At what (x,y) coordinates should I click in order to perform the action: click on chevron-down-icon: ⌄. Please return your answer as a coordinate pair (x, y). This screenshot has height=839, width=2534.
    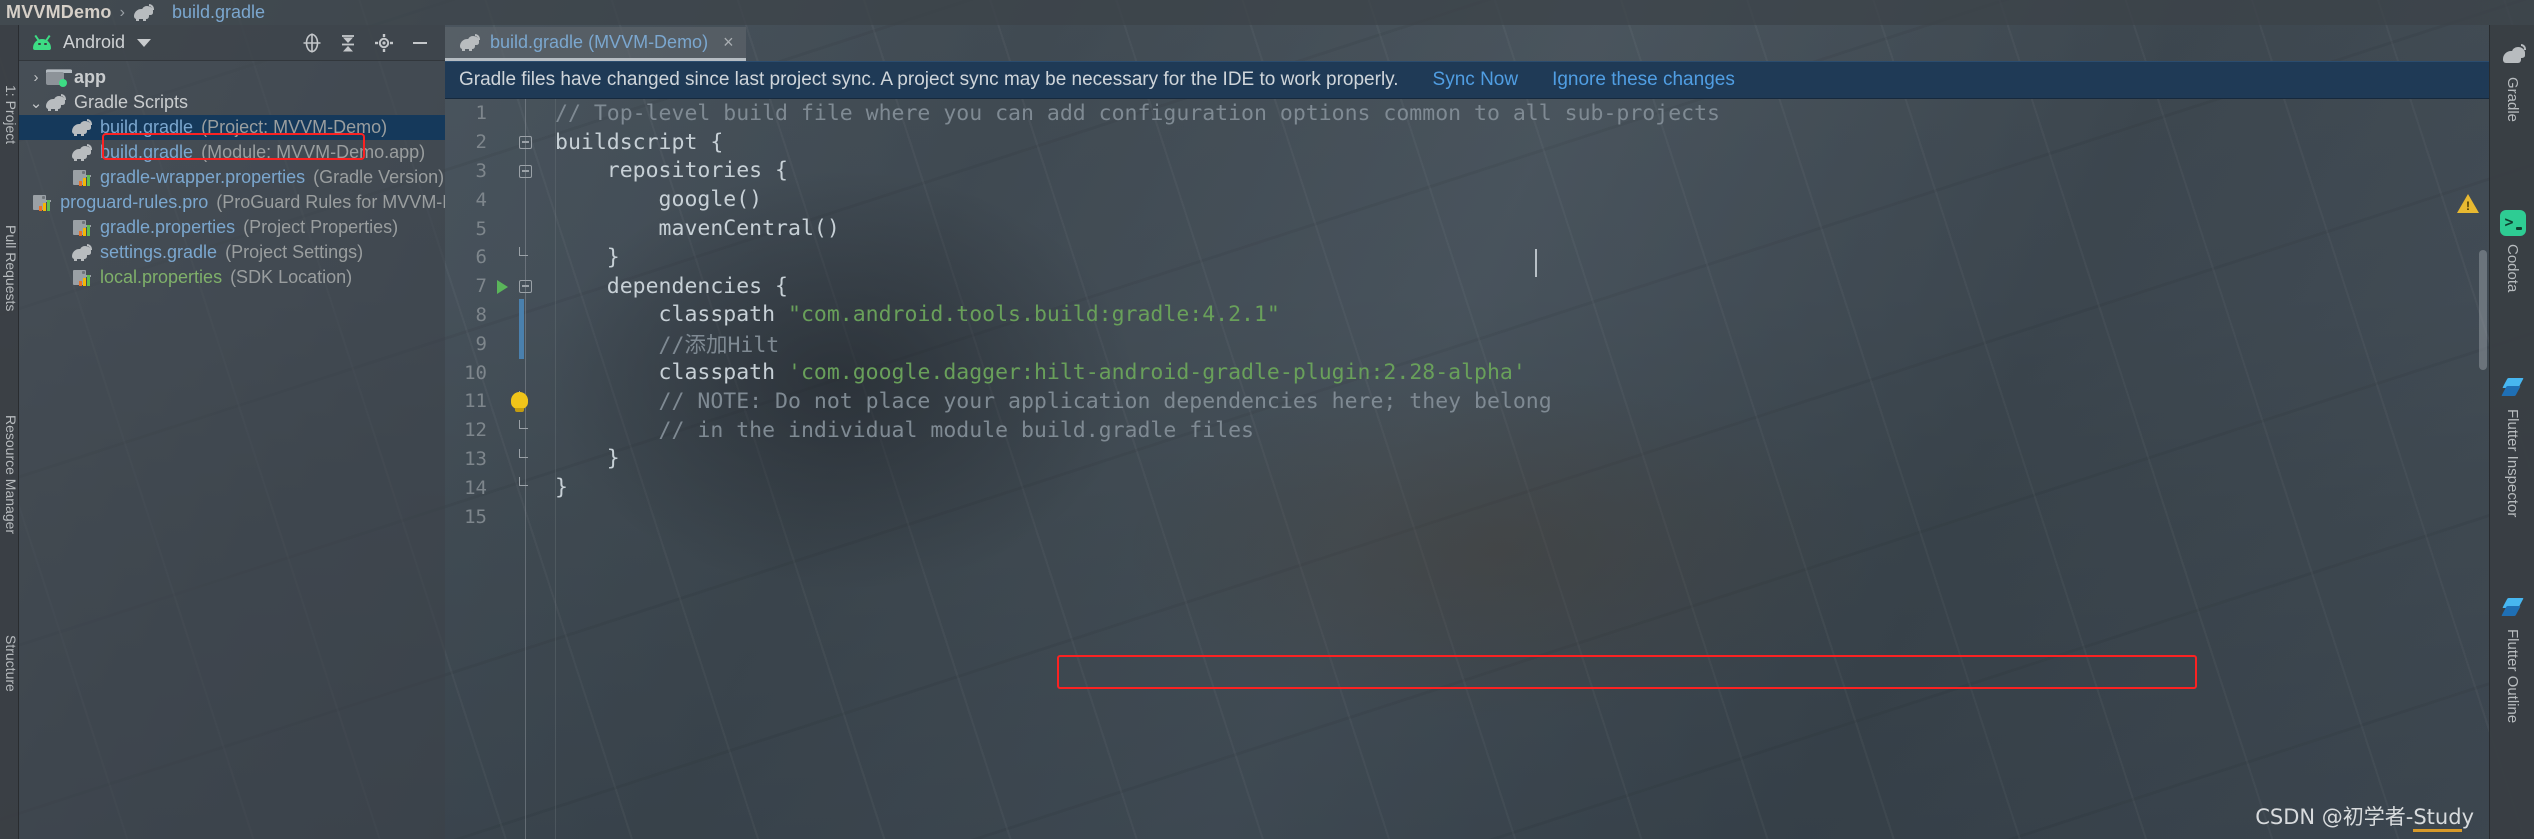
    Looking at the image, I should click on (36, 103).